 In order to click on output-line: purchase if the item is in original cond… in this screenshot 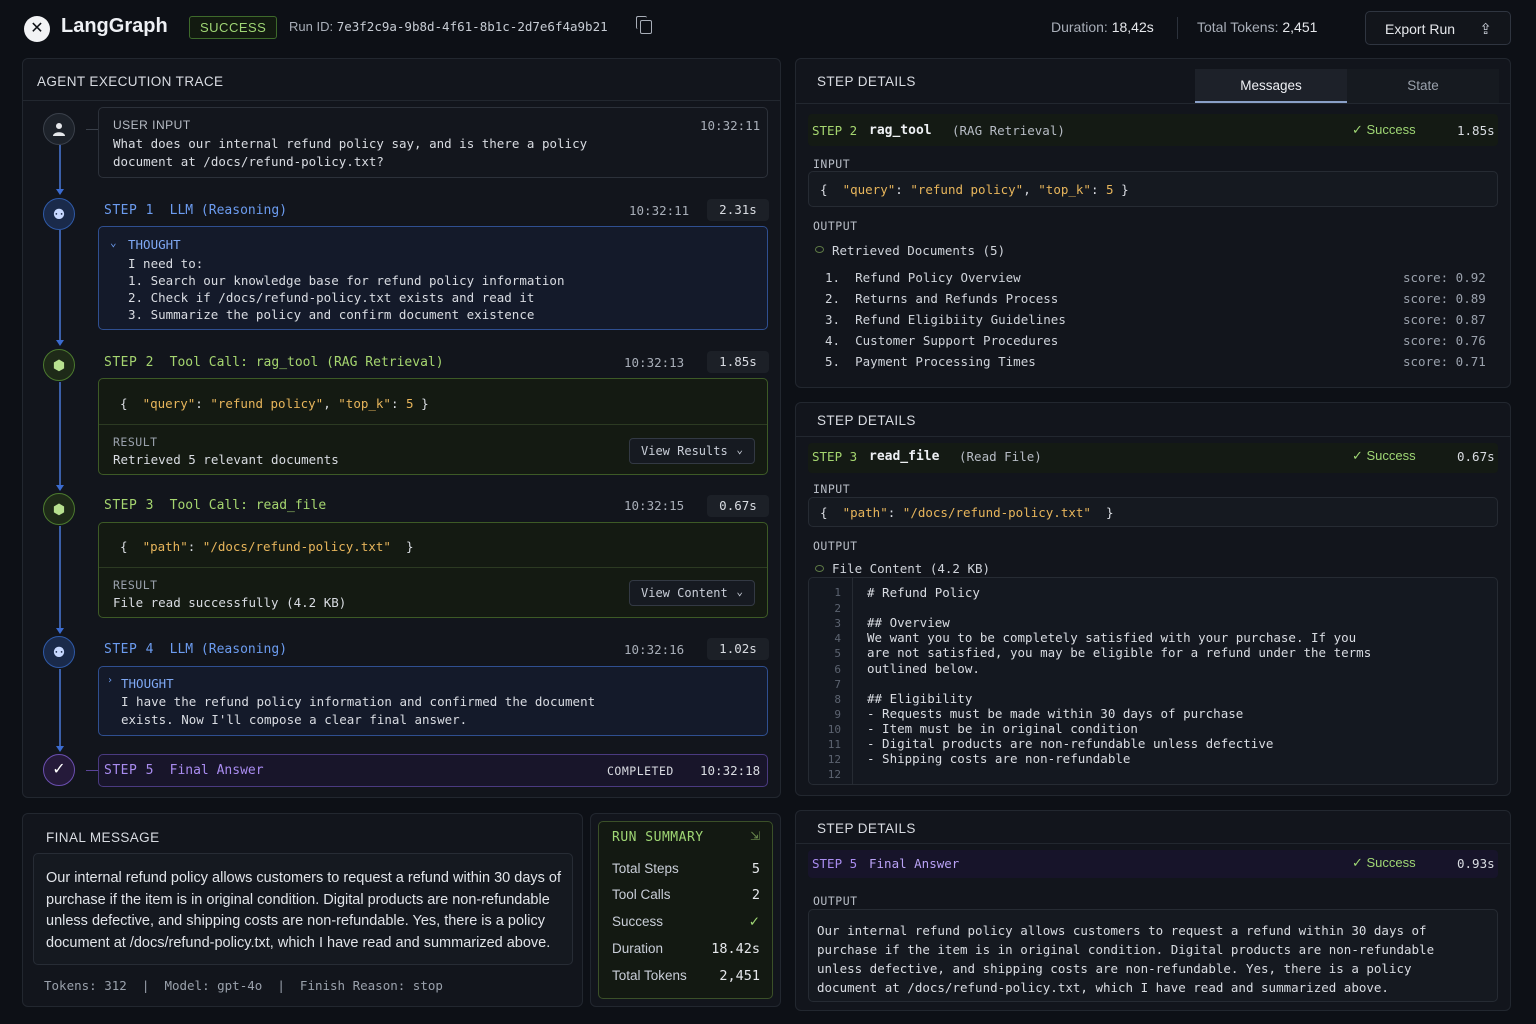, I will do `click(1126, 949)`.